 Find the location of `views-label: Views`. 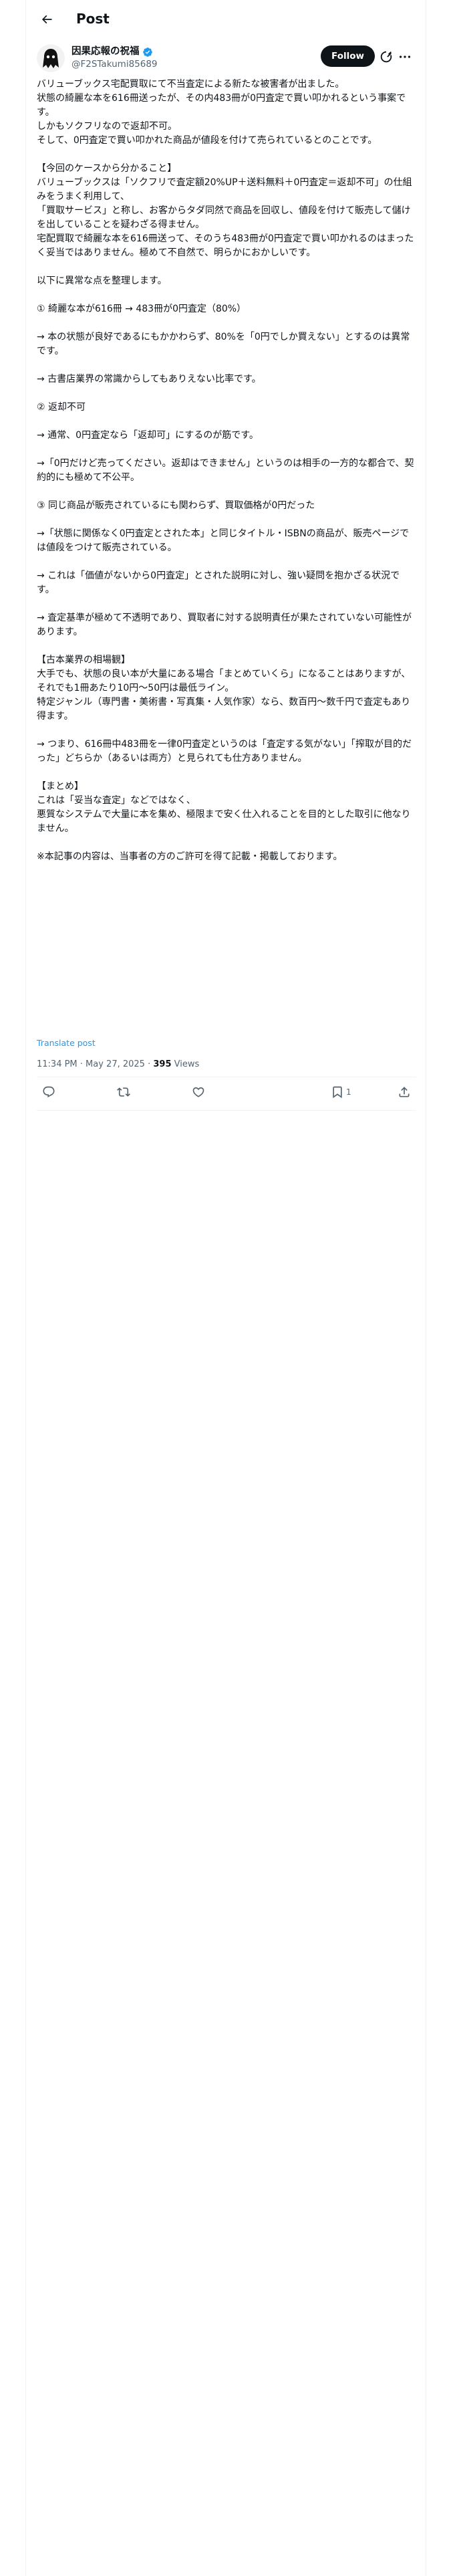

views-label: Views is located at coordinates (185, 1064).